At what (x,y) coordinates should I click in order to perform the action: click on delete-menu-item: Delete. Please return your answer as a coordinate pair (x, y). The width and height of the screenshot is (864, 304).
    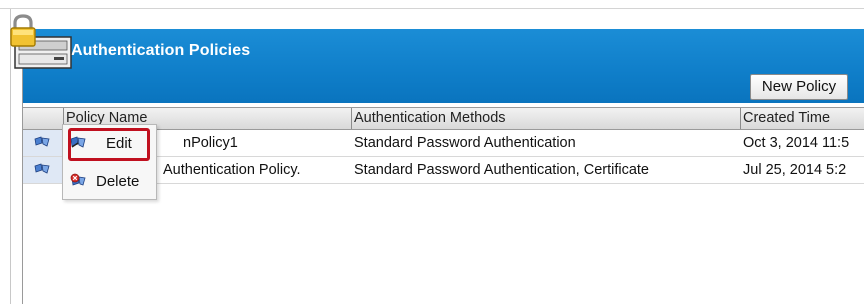
    Looking at the image, I should click on (109, 181).